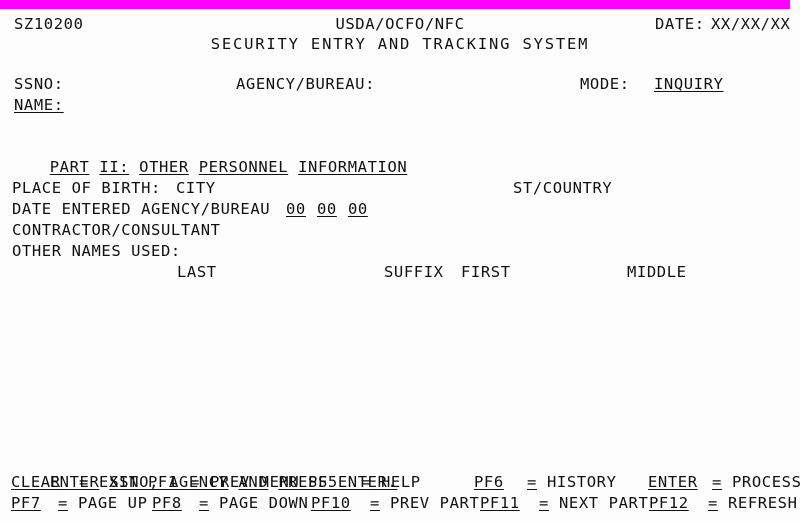 The width and height of the screenshot is (800, 521). What do you see at coordinates (331, 503) in the screenshot?
I see `pfkey-pf10: PF10` at bounding box center [331, 503].